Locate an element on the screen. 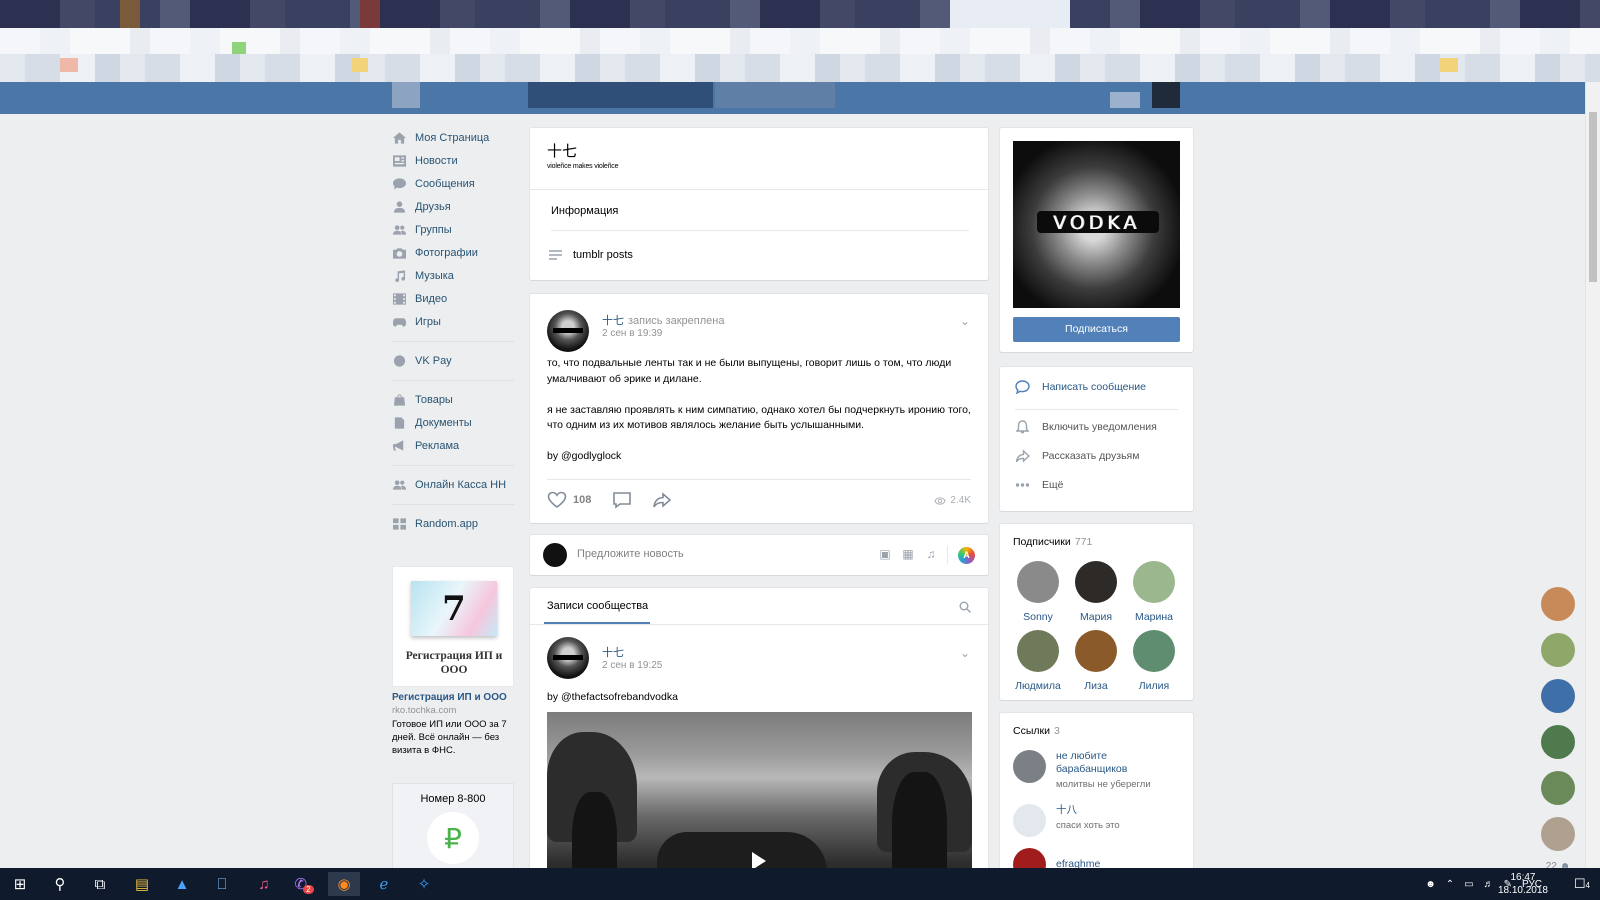 Image resolution: width=1600 pixels, height=900 pixels. edge-icon: ℯ is located at coordinates (384, 884).